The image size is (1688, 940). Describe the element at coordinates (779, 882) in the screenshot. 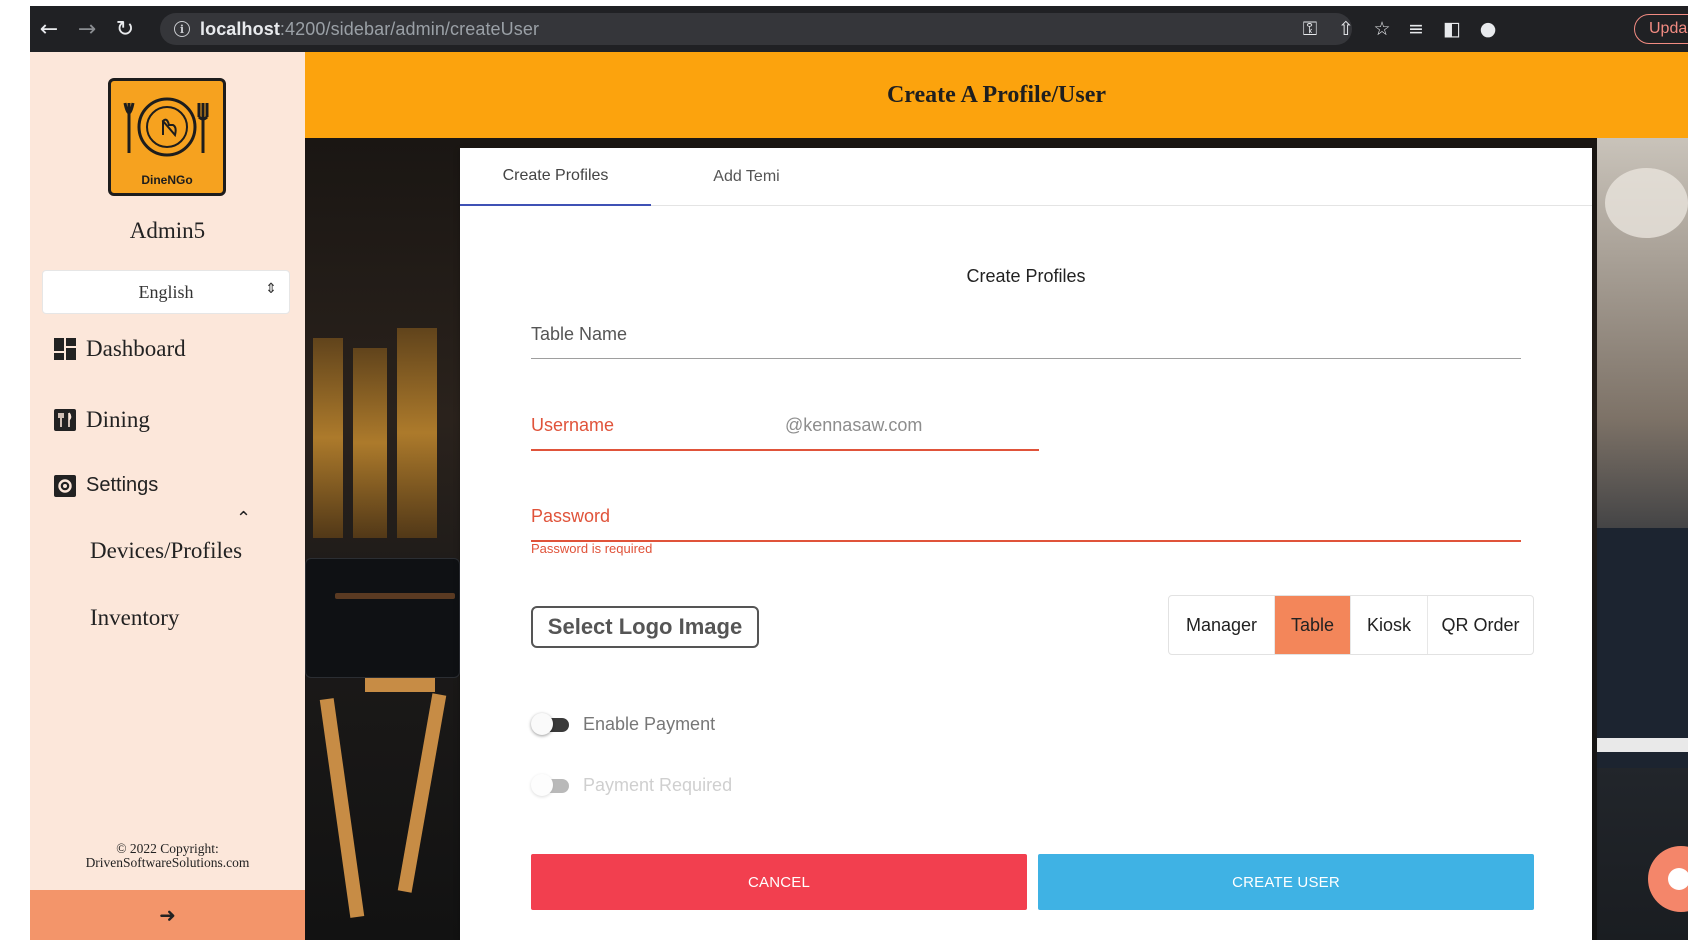

I see `cancel-button: CANCEL` at that location.